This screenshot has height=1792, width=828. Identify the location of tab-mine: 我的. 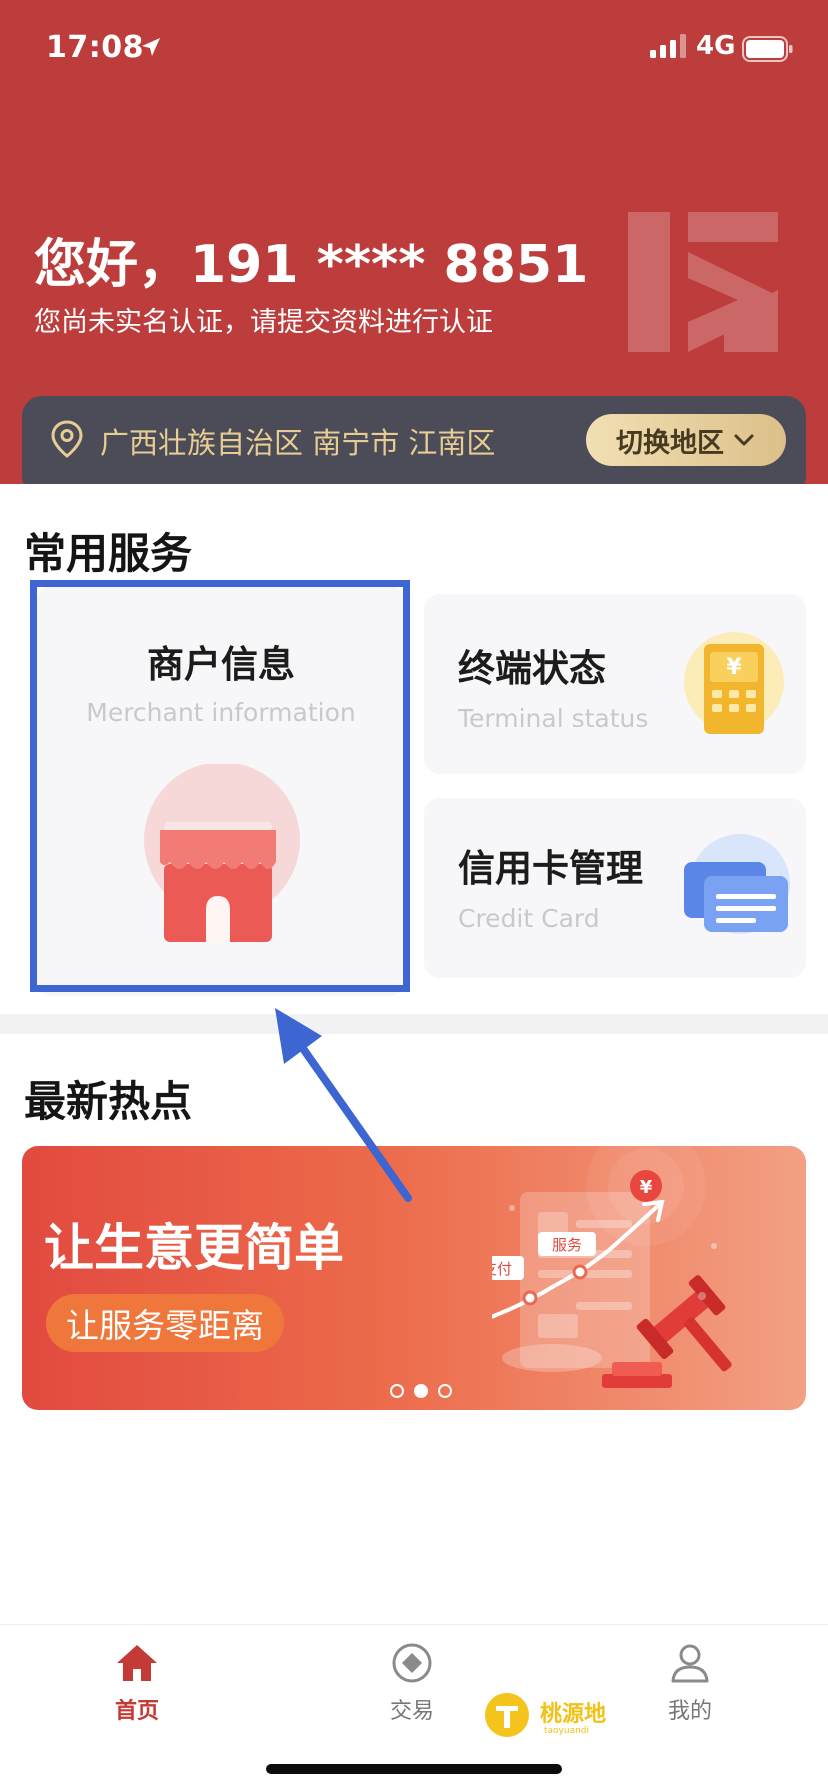
(690, 1683).